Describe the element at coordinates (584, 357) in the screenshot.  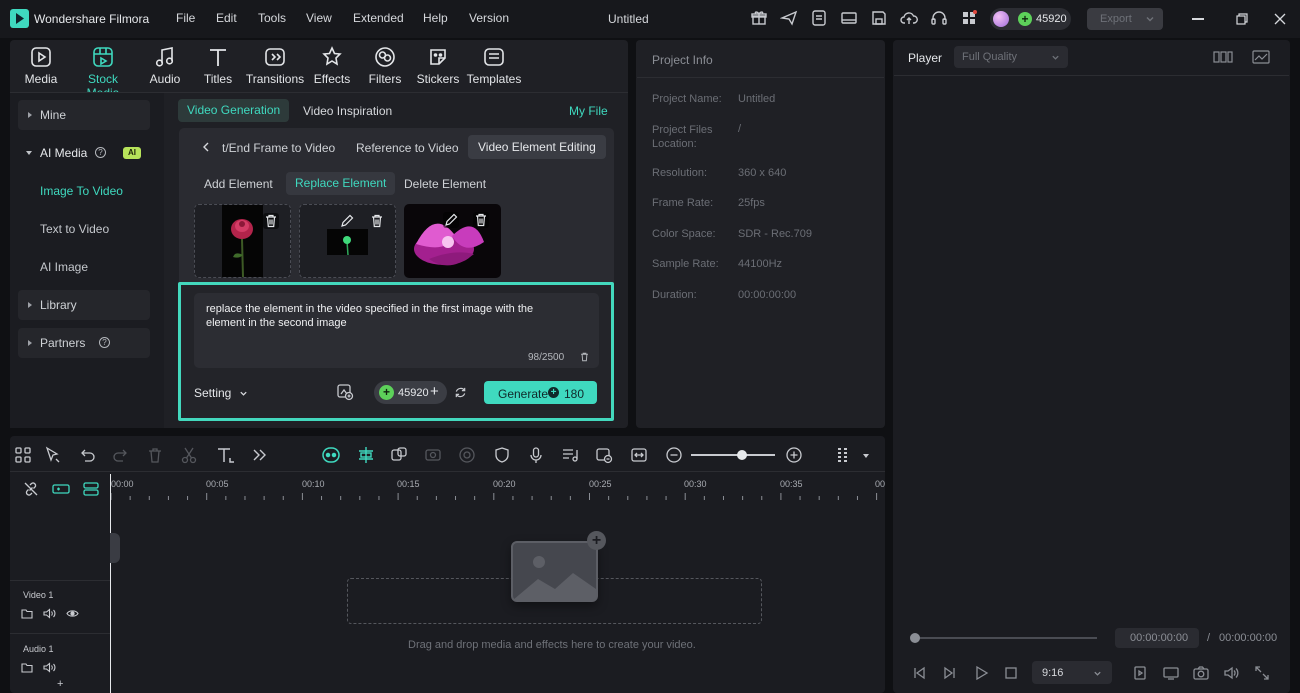
I see `clear-trash-icon` at that location.